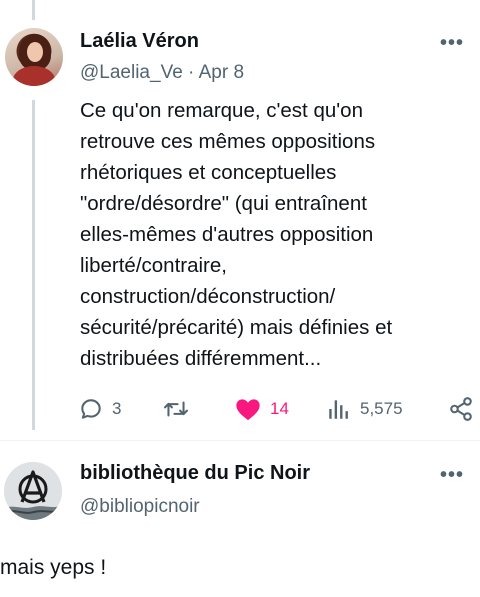  I want to click on views-button: 5,575, so click(364, 409).